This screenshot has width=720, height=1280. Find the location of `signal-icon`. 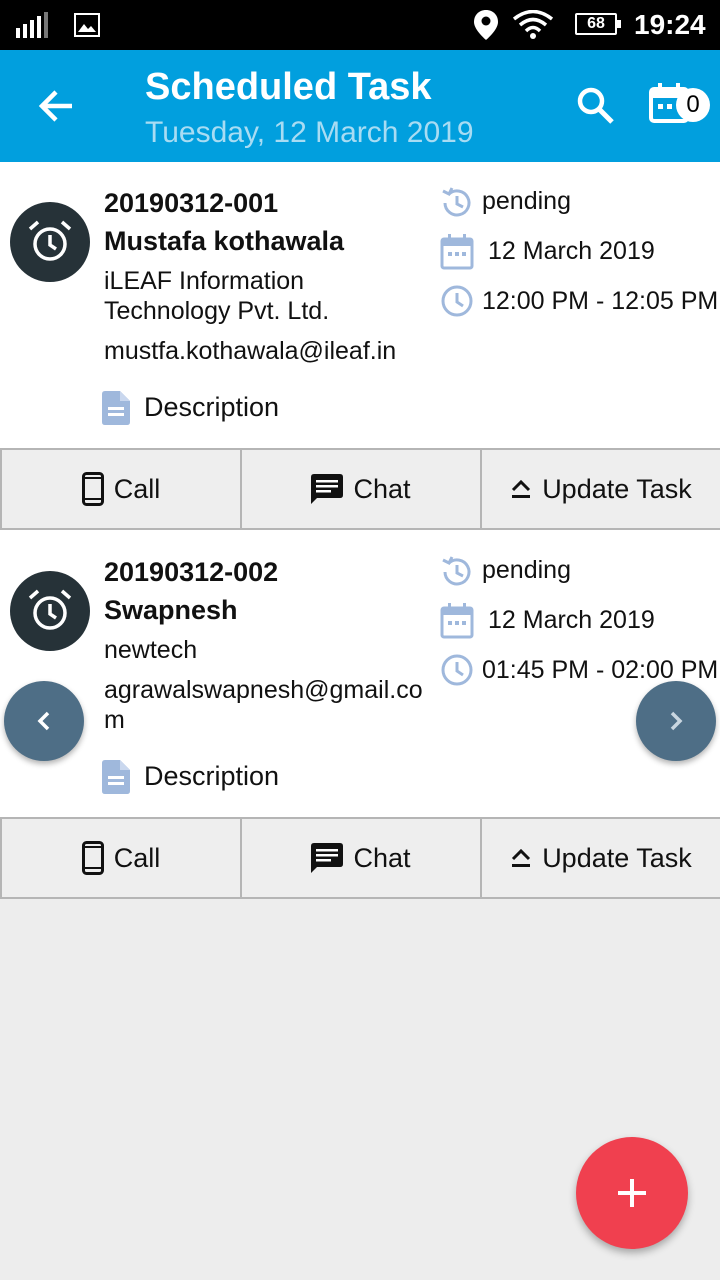

signal-icon is located at coordinates (32, 25).